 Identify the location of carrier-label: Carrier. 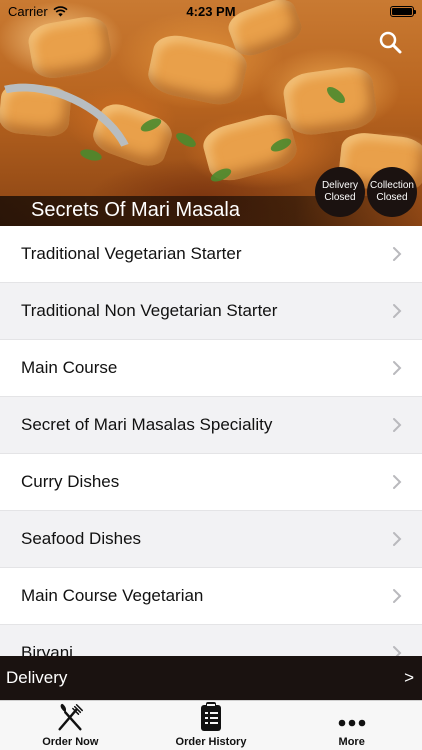
(28, 11).